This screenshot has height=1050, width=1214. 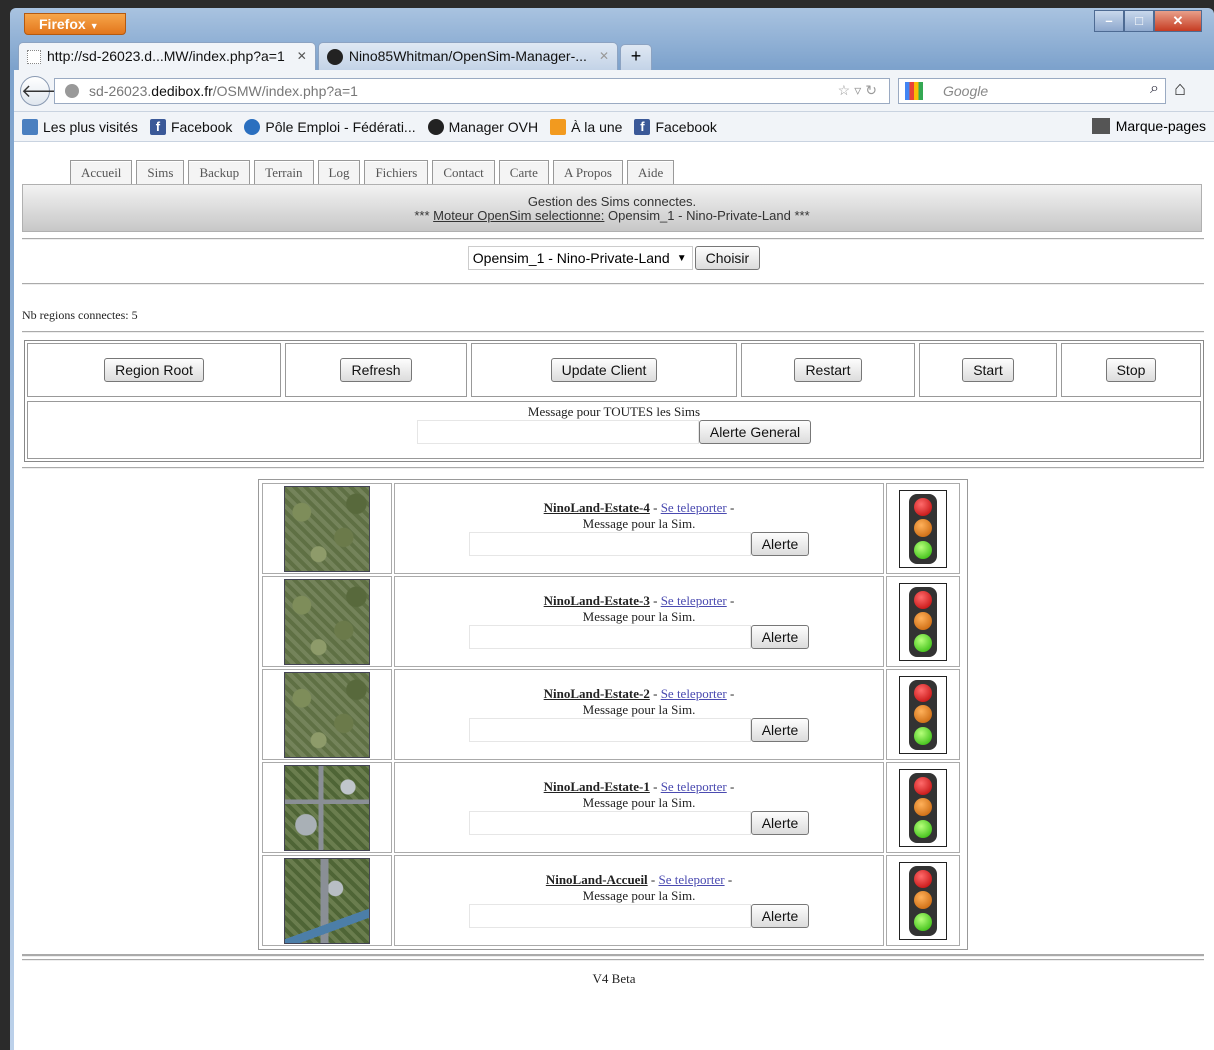 What do you see at coordinates (587, 172) in the screenshot?
I see `menu-tab-a-propos: A Propos` at bounding box center [587, 172].